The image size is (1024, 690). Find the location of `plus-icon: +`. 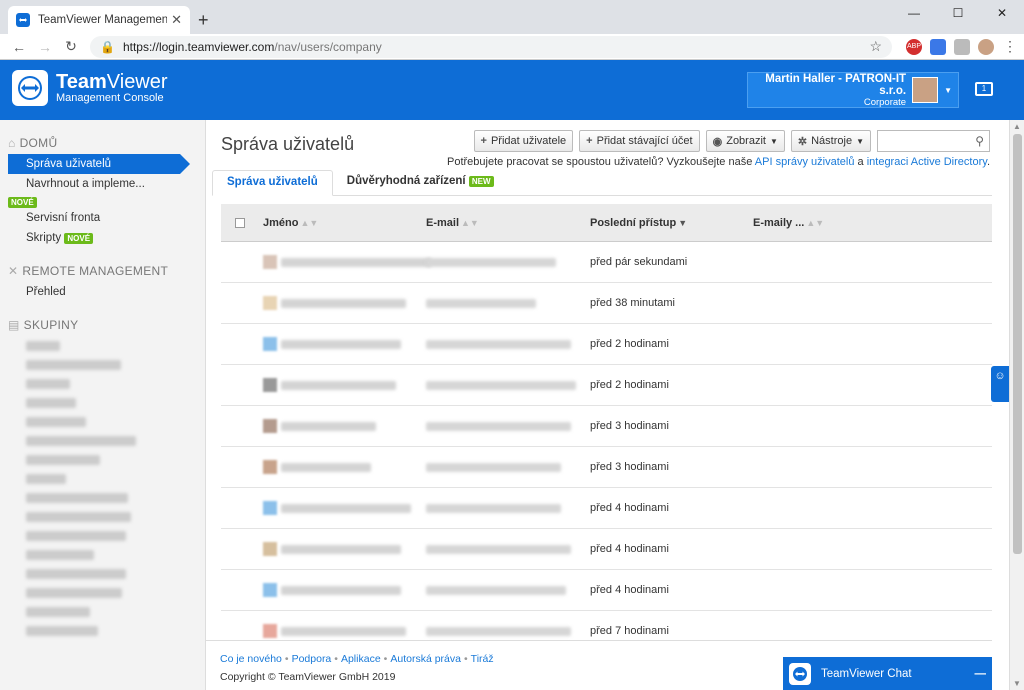

plus-icon: + is located at coordinates (589, 141).